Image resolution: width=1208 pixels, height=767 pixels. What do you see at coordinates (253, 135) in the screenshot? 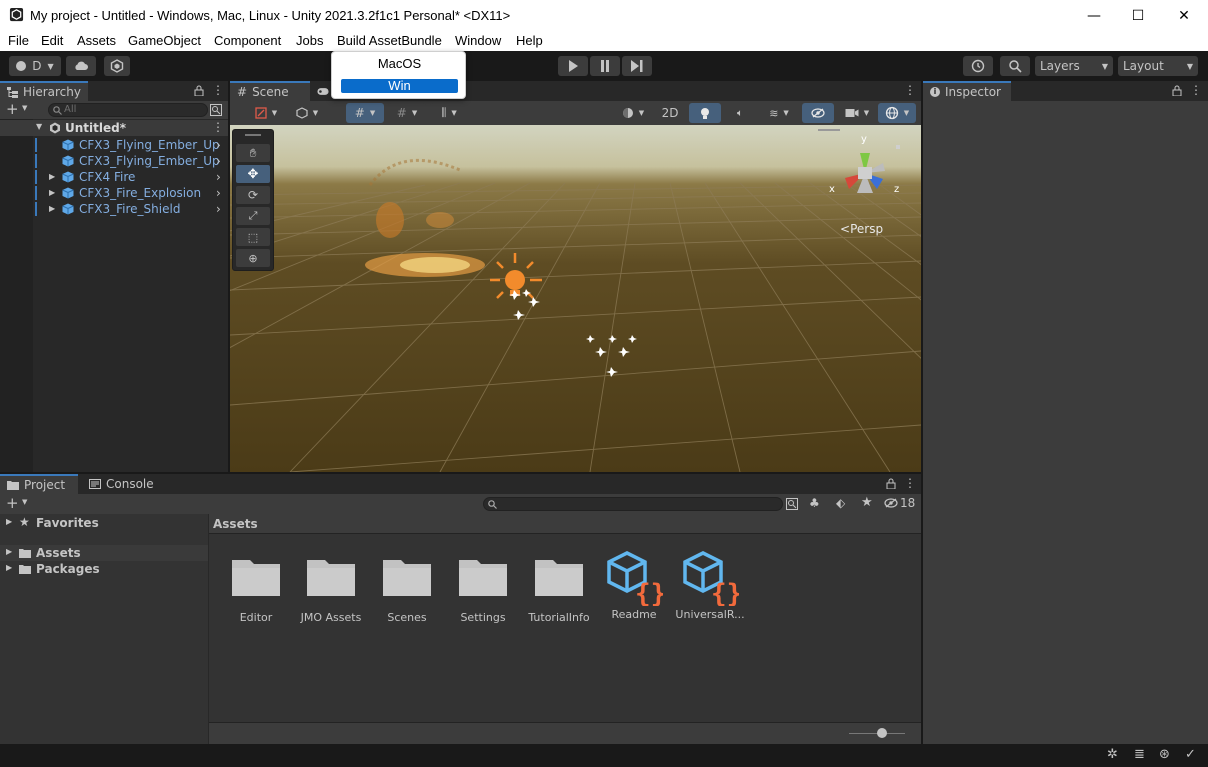
I see `drag-handle` at bounding box center [253, 135].